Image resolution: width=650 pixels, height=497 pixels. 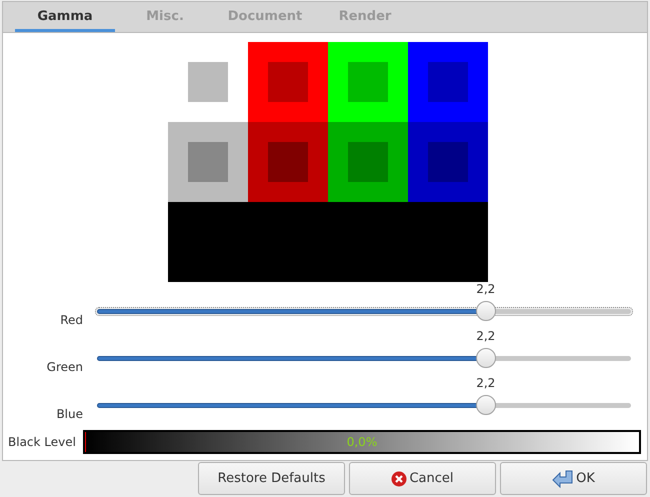 I want to click on restore-defaults-button: Restore Defaults, so click(x=271, y=478).